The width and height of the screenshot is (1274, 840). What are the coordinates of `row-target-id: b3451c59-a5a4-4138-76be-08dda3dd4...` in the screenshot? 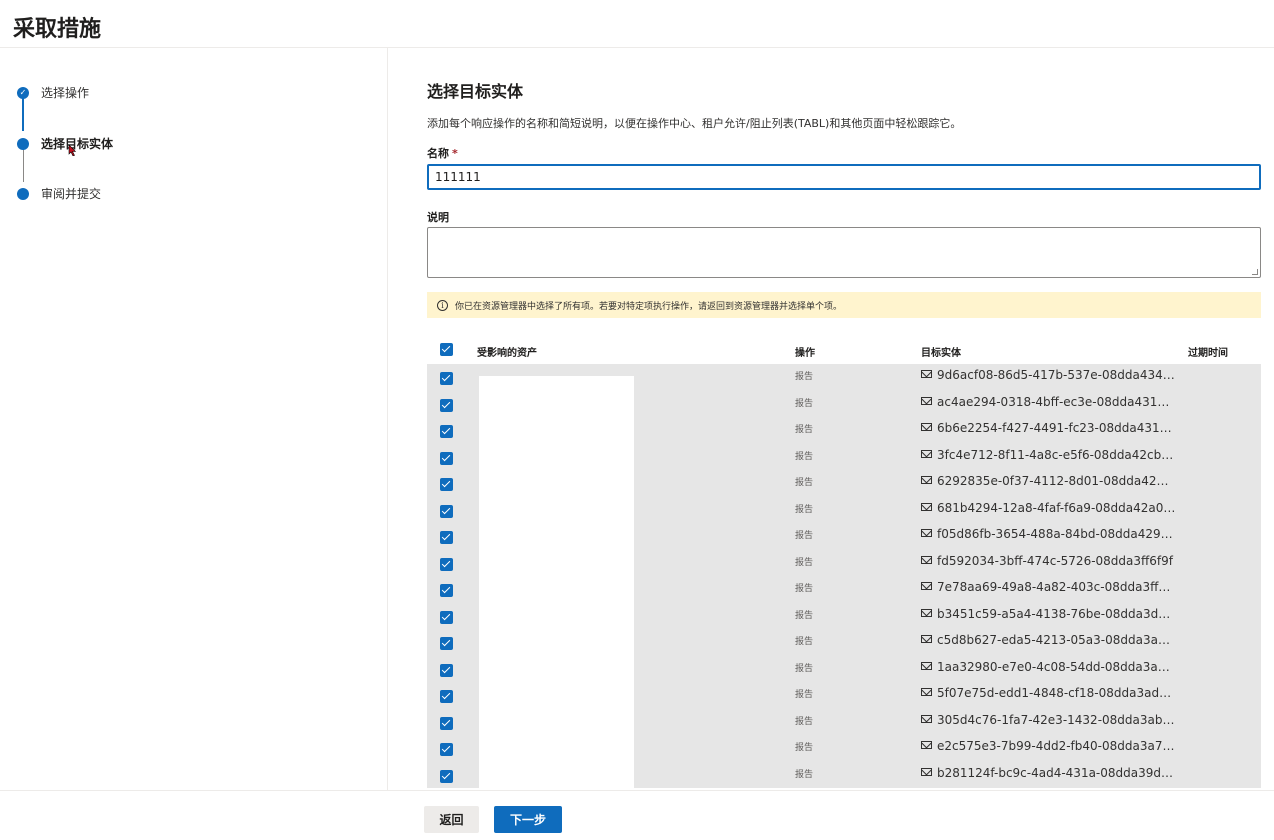 It's located at (1056, 613).